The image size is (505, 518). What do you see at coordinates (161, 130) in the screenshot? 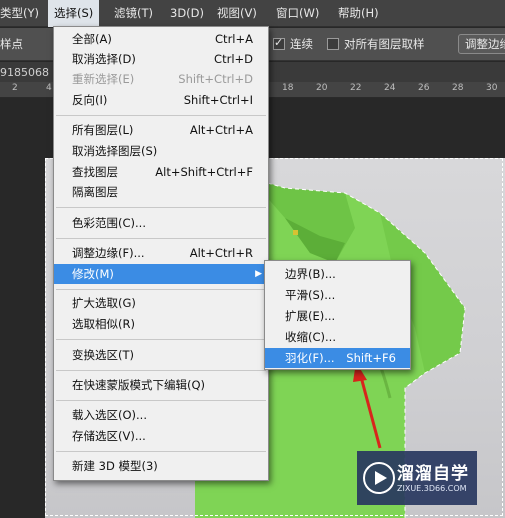
I see `menu-item-all-layers: 所有图层(L) Alt+Ctrl+A` at bounding box center [161, 130].